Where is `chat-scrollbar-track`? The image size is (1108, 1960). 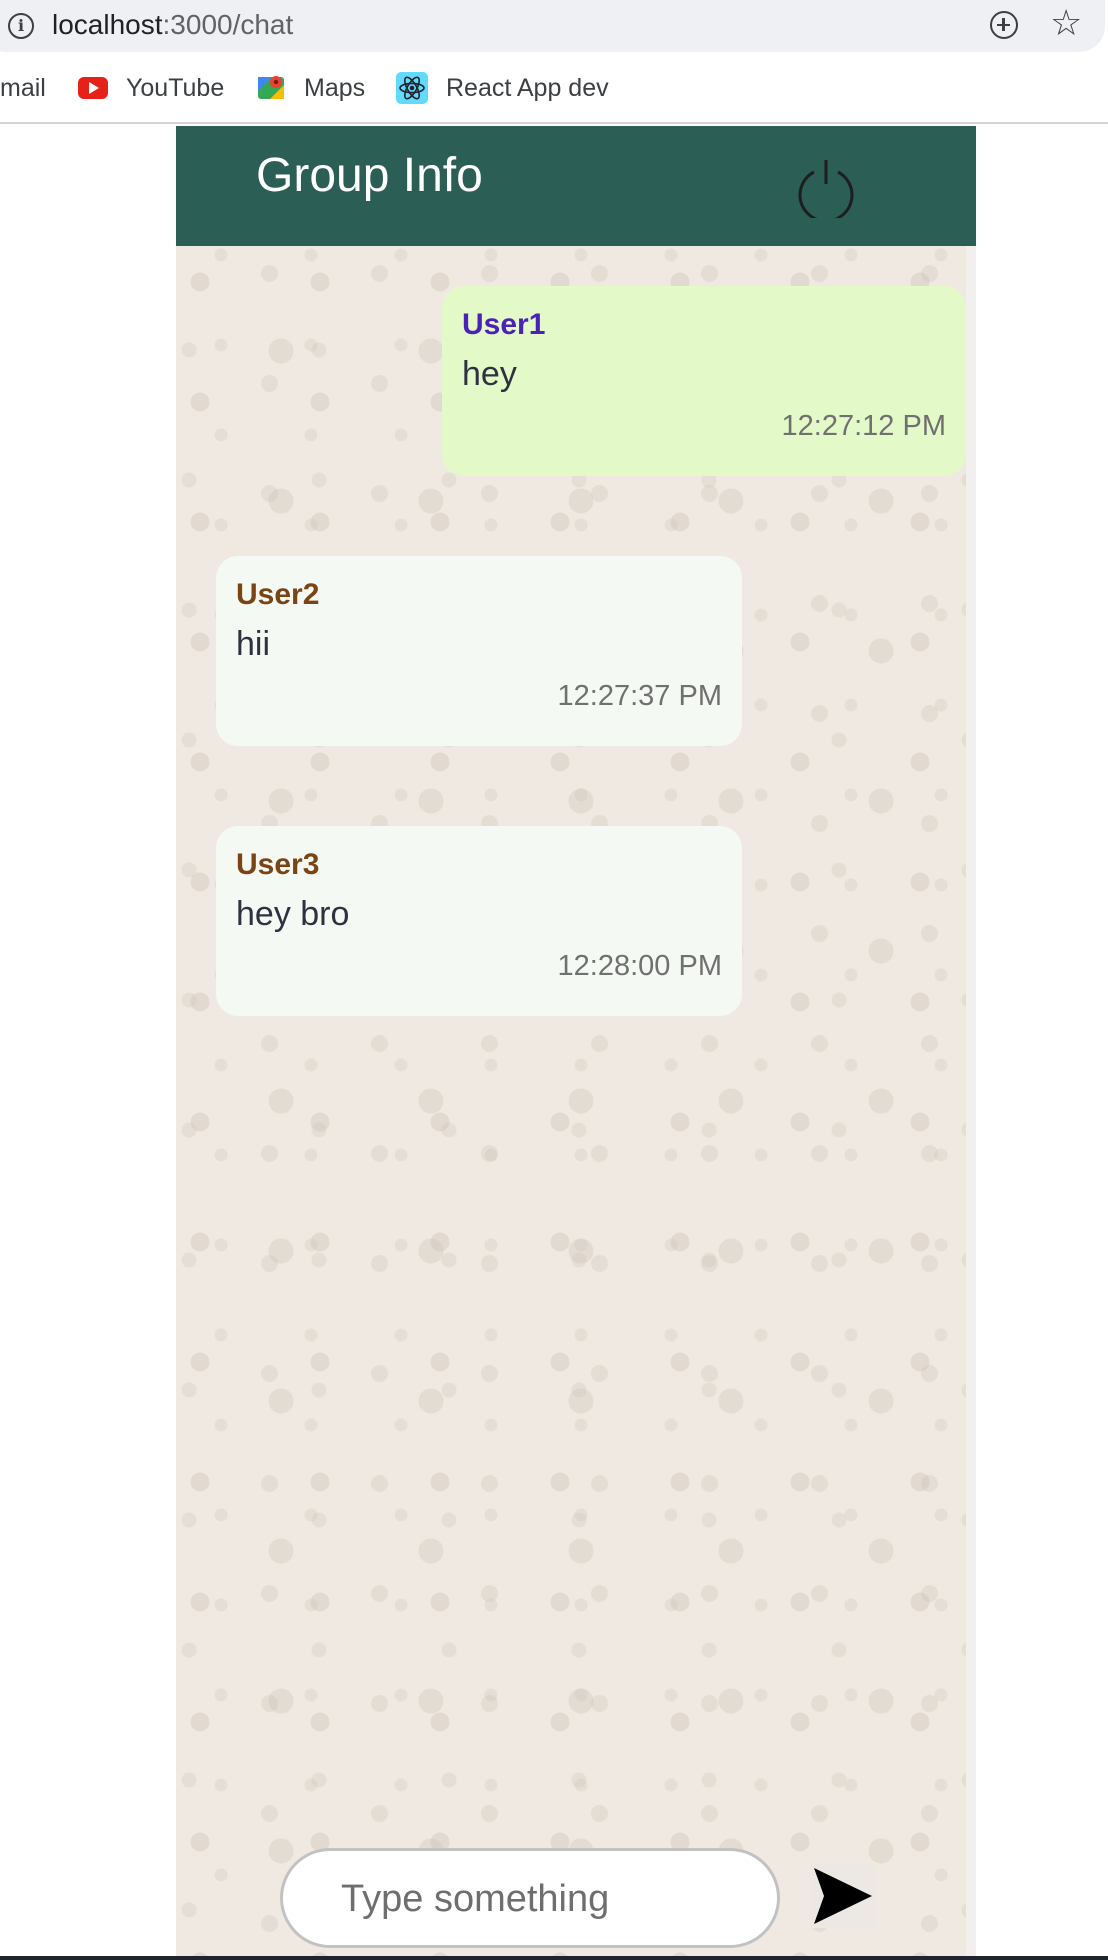
chat-scrollbar-track is located at coordinates (971, 1103).